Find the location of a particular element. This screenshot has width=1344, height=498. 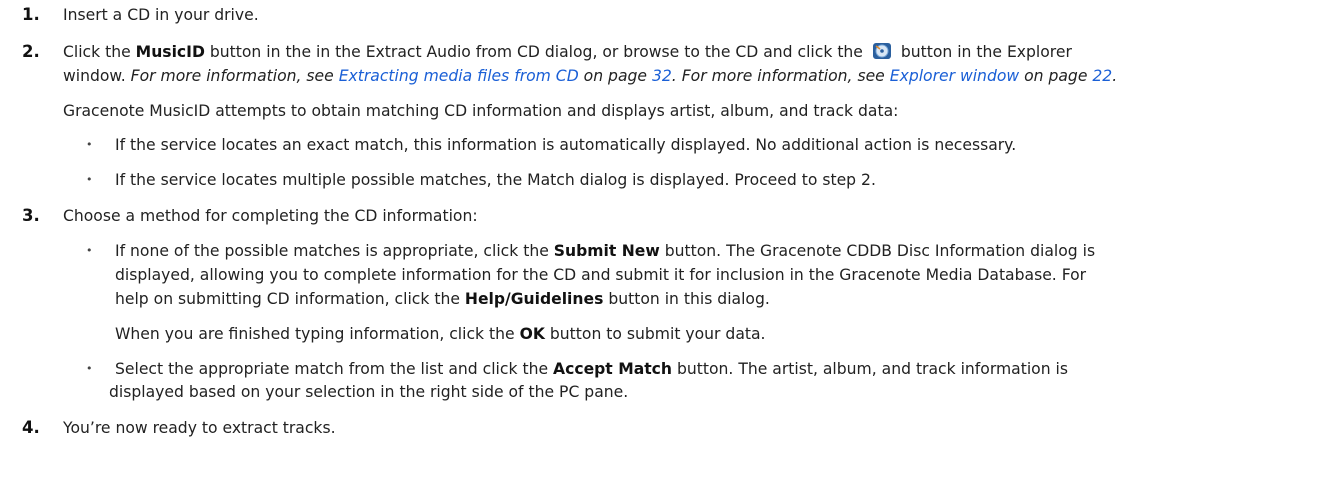

step-number: 4. is located at coordinates (31, 427).